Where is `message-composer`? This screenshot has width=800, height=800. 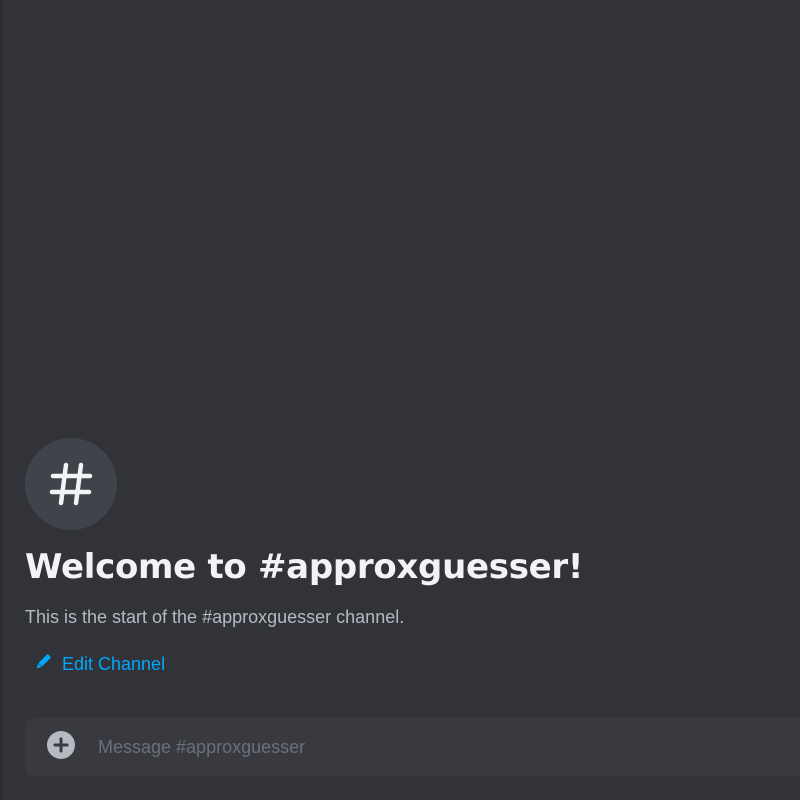
message-composer is located at coordinates (412, 747).